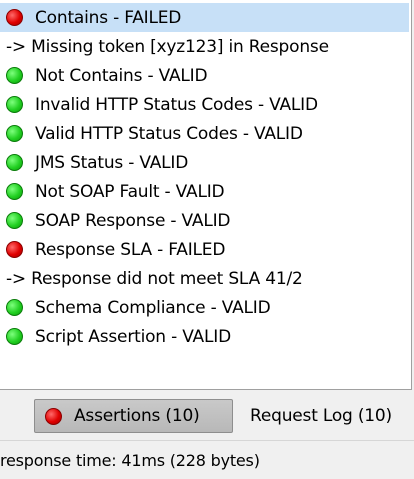 The width and height of the screenshot is (414, 479). What do you see at coordinates (204, 17) in the screenshot?
I see `assertion-row-contains: Contains - FAILED` at bounding box center [204, 17].